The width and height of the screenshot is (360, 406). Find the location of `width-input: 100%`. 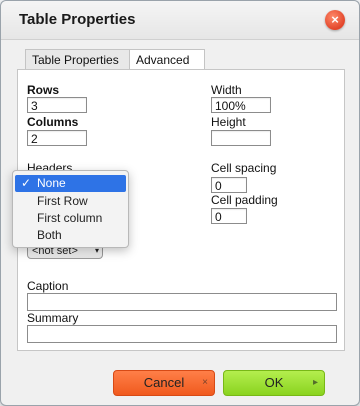

width-input: 100% is located at coordinates (241, 105).